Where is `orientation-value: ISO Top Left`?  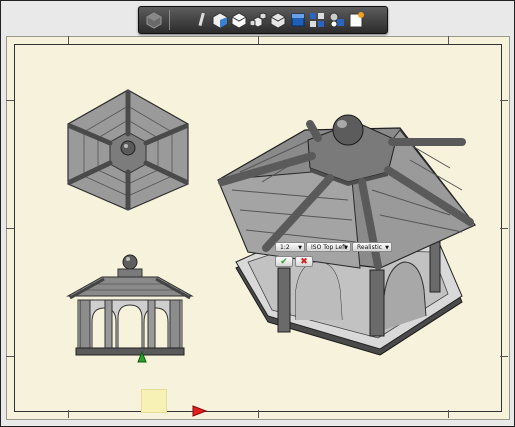 orientation-value: ISO Top Left is located at coordinates (329, 247).